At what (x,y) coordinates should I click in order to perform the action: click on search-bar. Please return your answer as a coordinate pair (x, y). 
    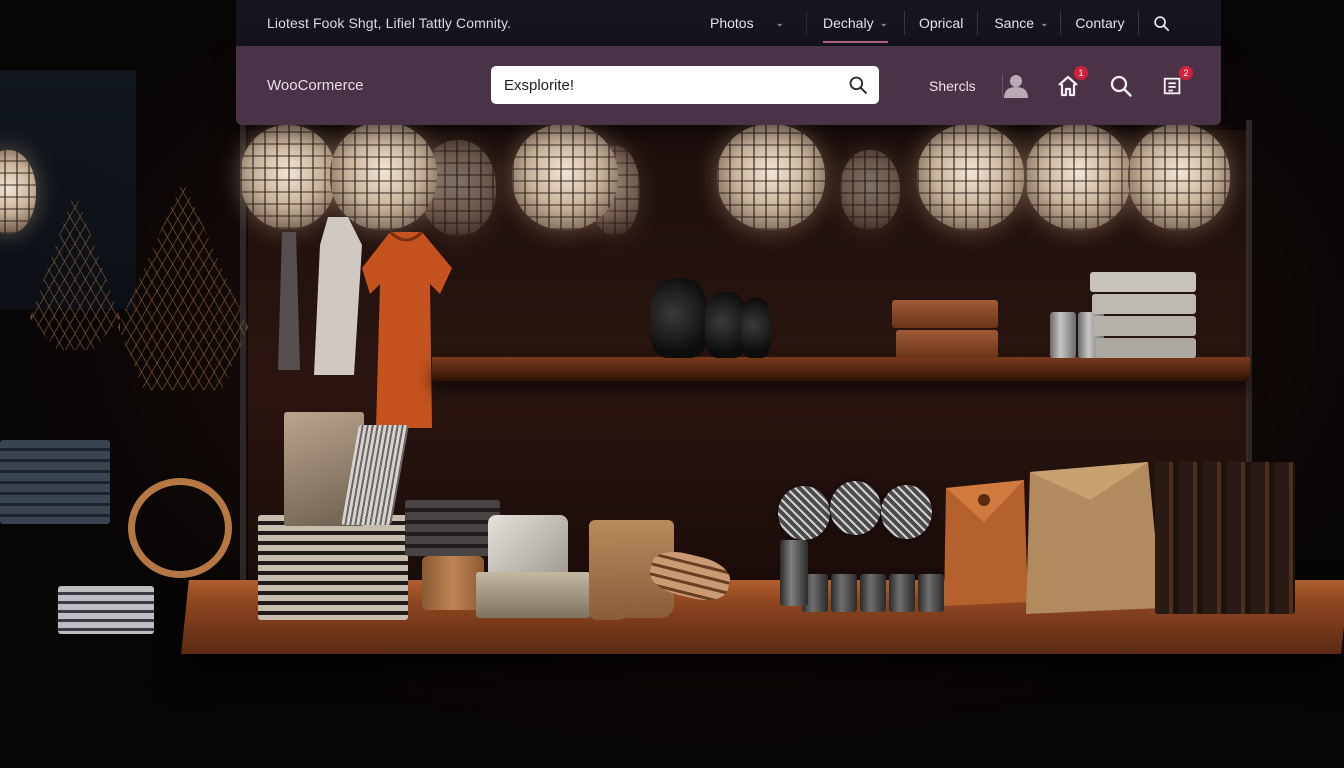
    Looking at the image, I should click on (685, 85).